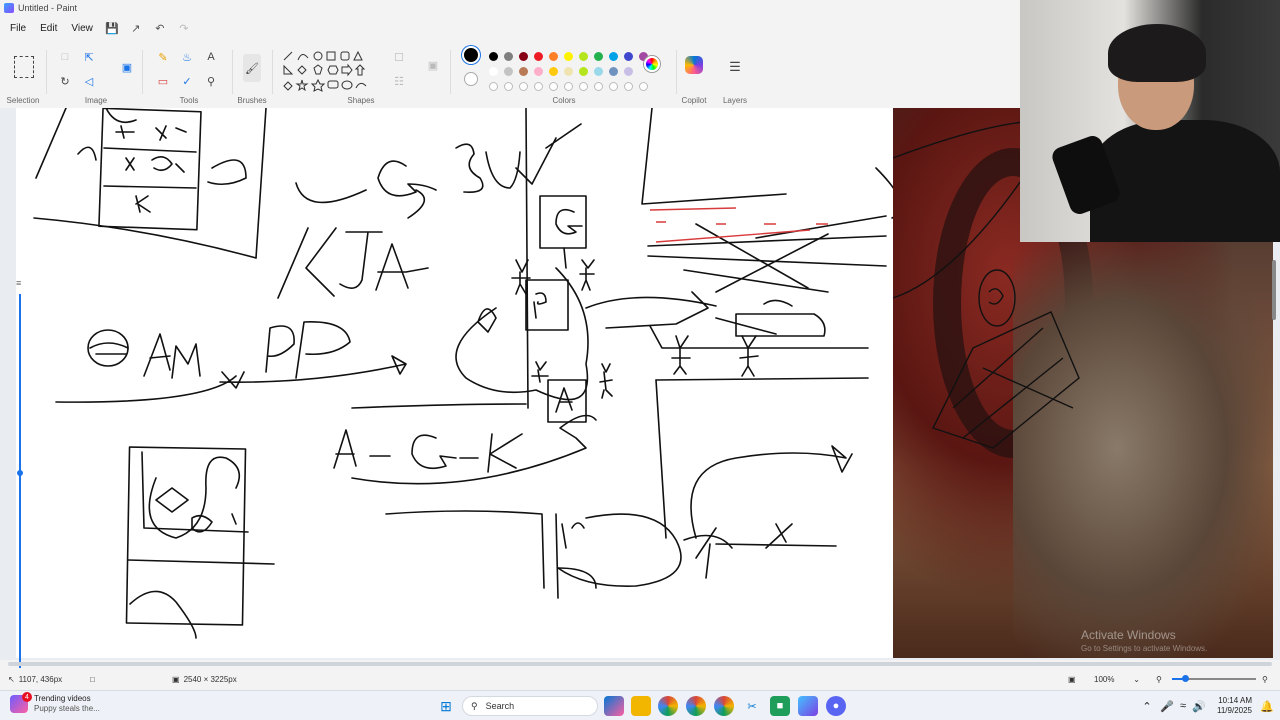 The height and width of the screenshot is (720, 1280). What do you see at coordinates (18, 28) in the screenshot?
I see `menu-file: File` at bounding box center [18, 28].